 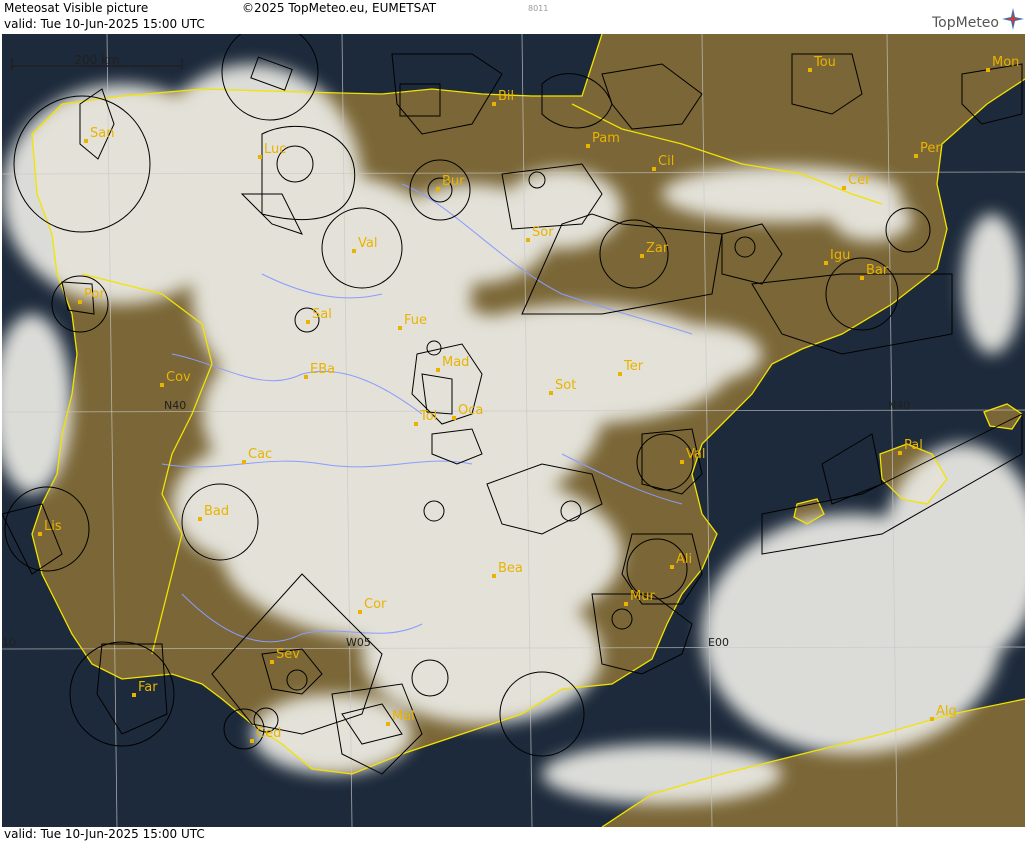 I want to click on city-label-ced: Ced, so click(x=268, y=733).